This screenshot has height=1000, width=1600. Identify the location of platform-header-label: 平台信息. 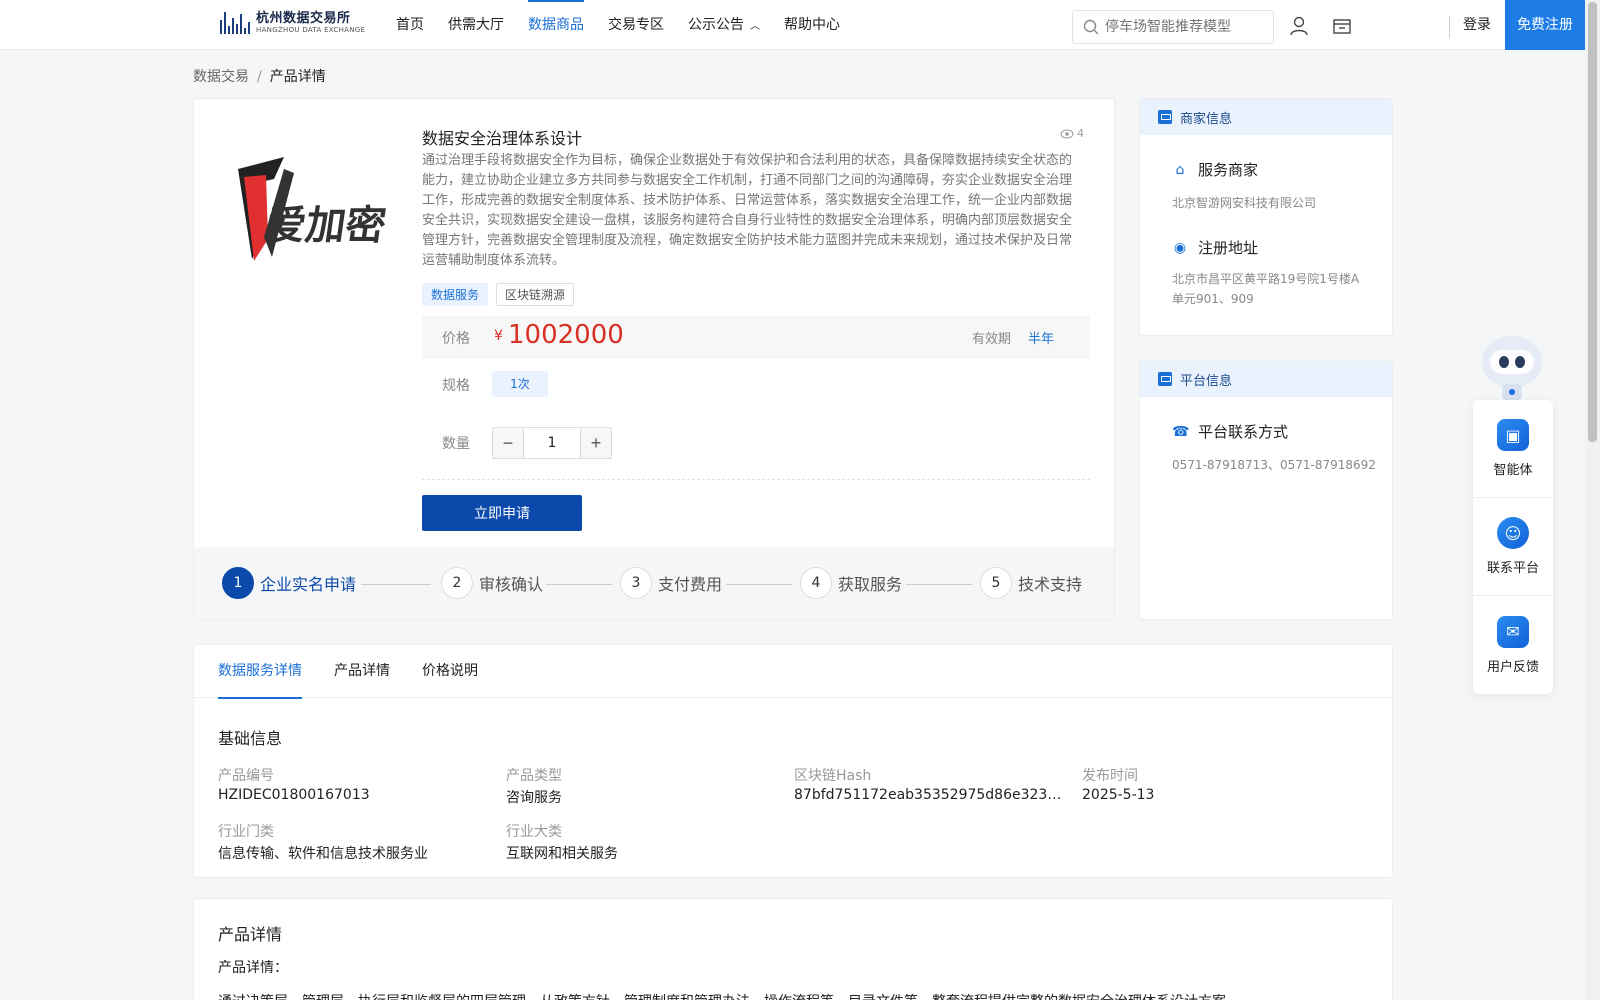
(1206, 381).